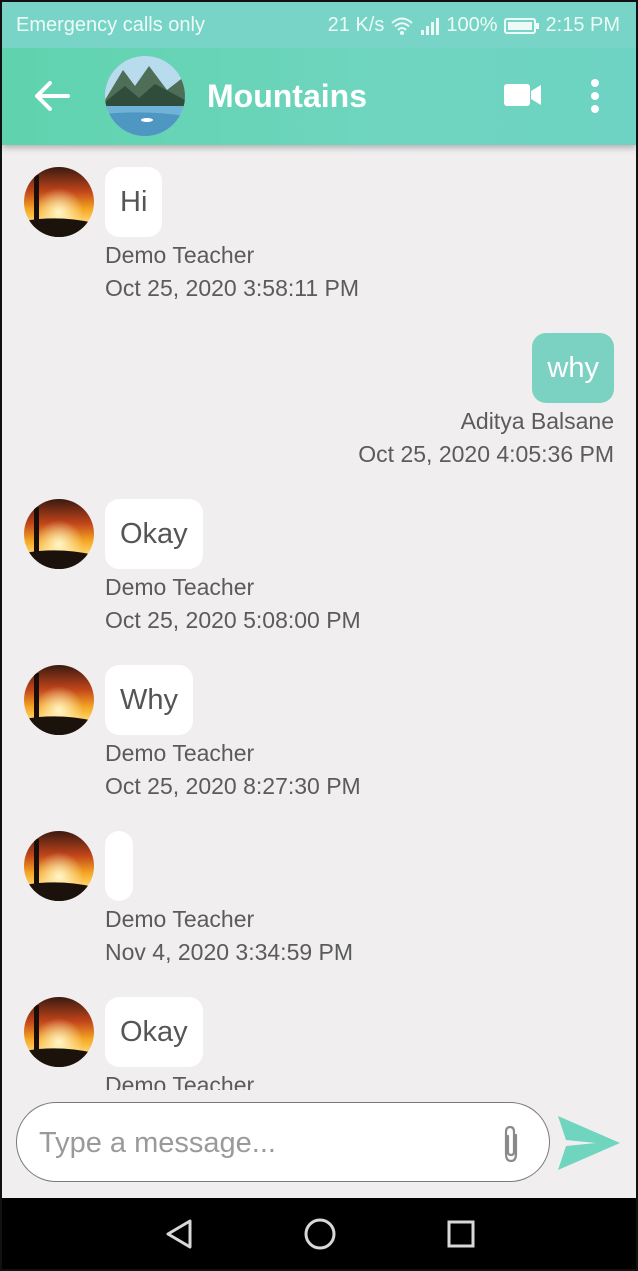  What do you see at coordinates (402, 26) in the screenshot?
I see `wifi-icon` at bounding box center [402, 26].